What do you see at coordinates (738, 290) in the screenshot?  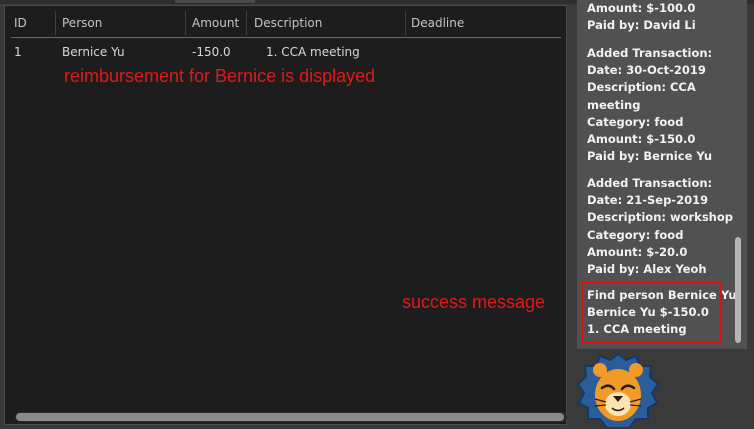 I see `log-scrollbar` at bounding box center [738, 290].